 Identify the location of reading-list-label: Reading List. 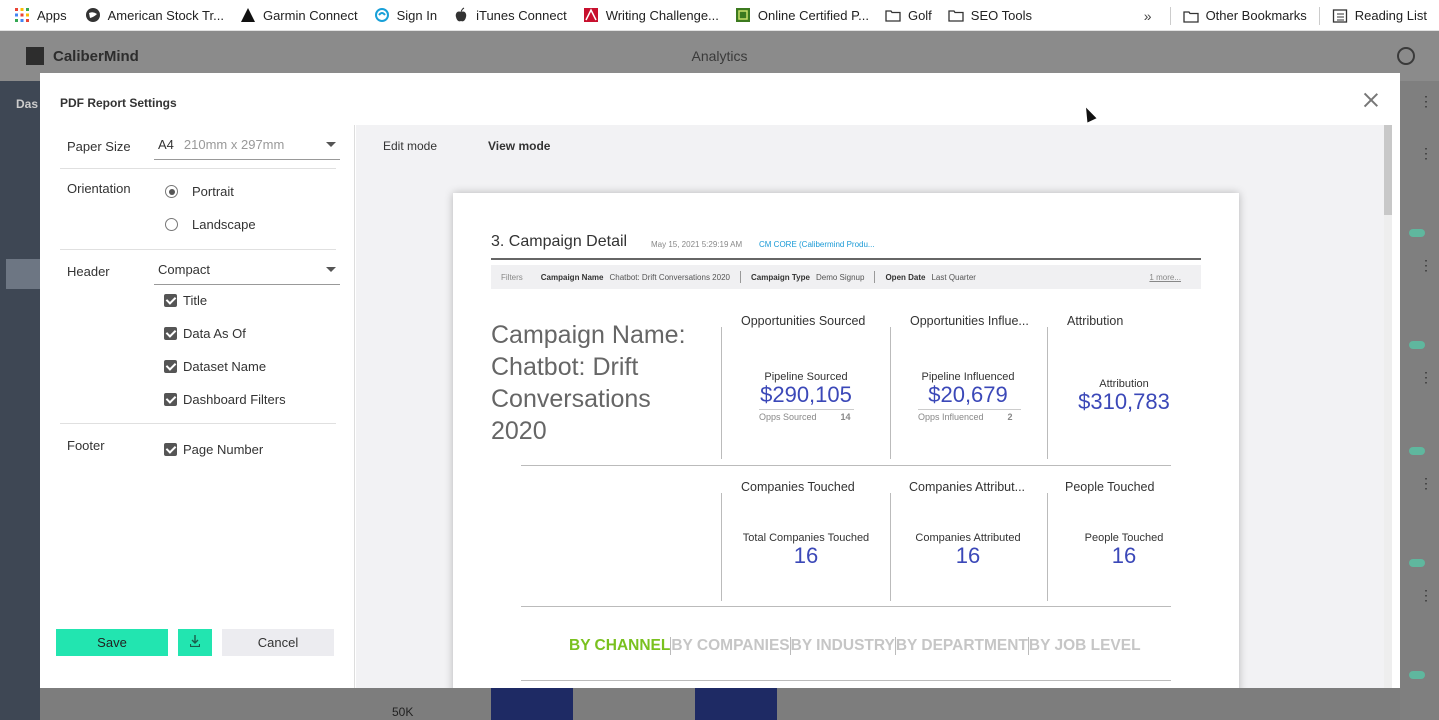
(1390, 15).